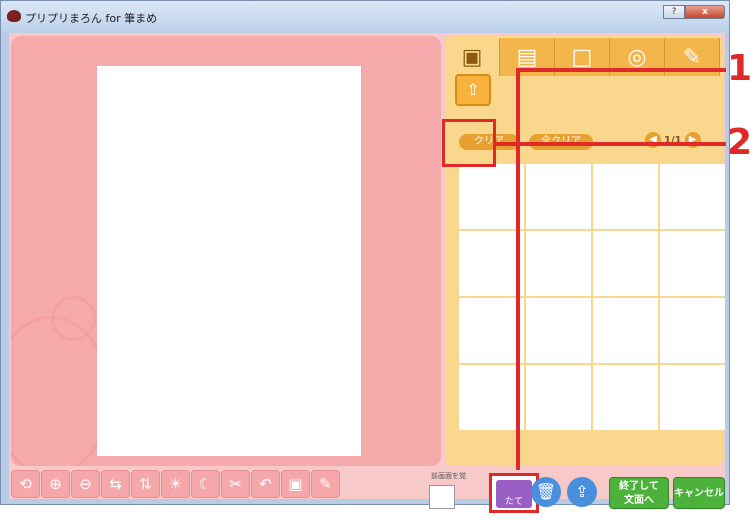  Describe the element at coordinates (611, 144) in the screenshot. I see `callout-2-line` at that location.